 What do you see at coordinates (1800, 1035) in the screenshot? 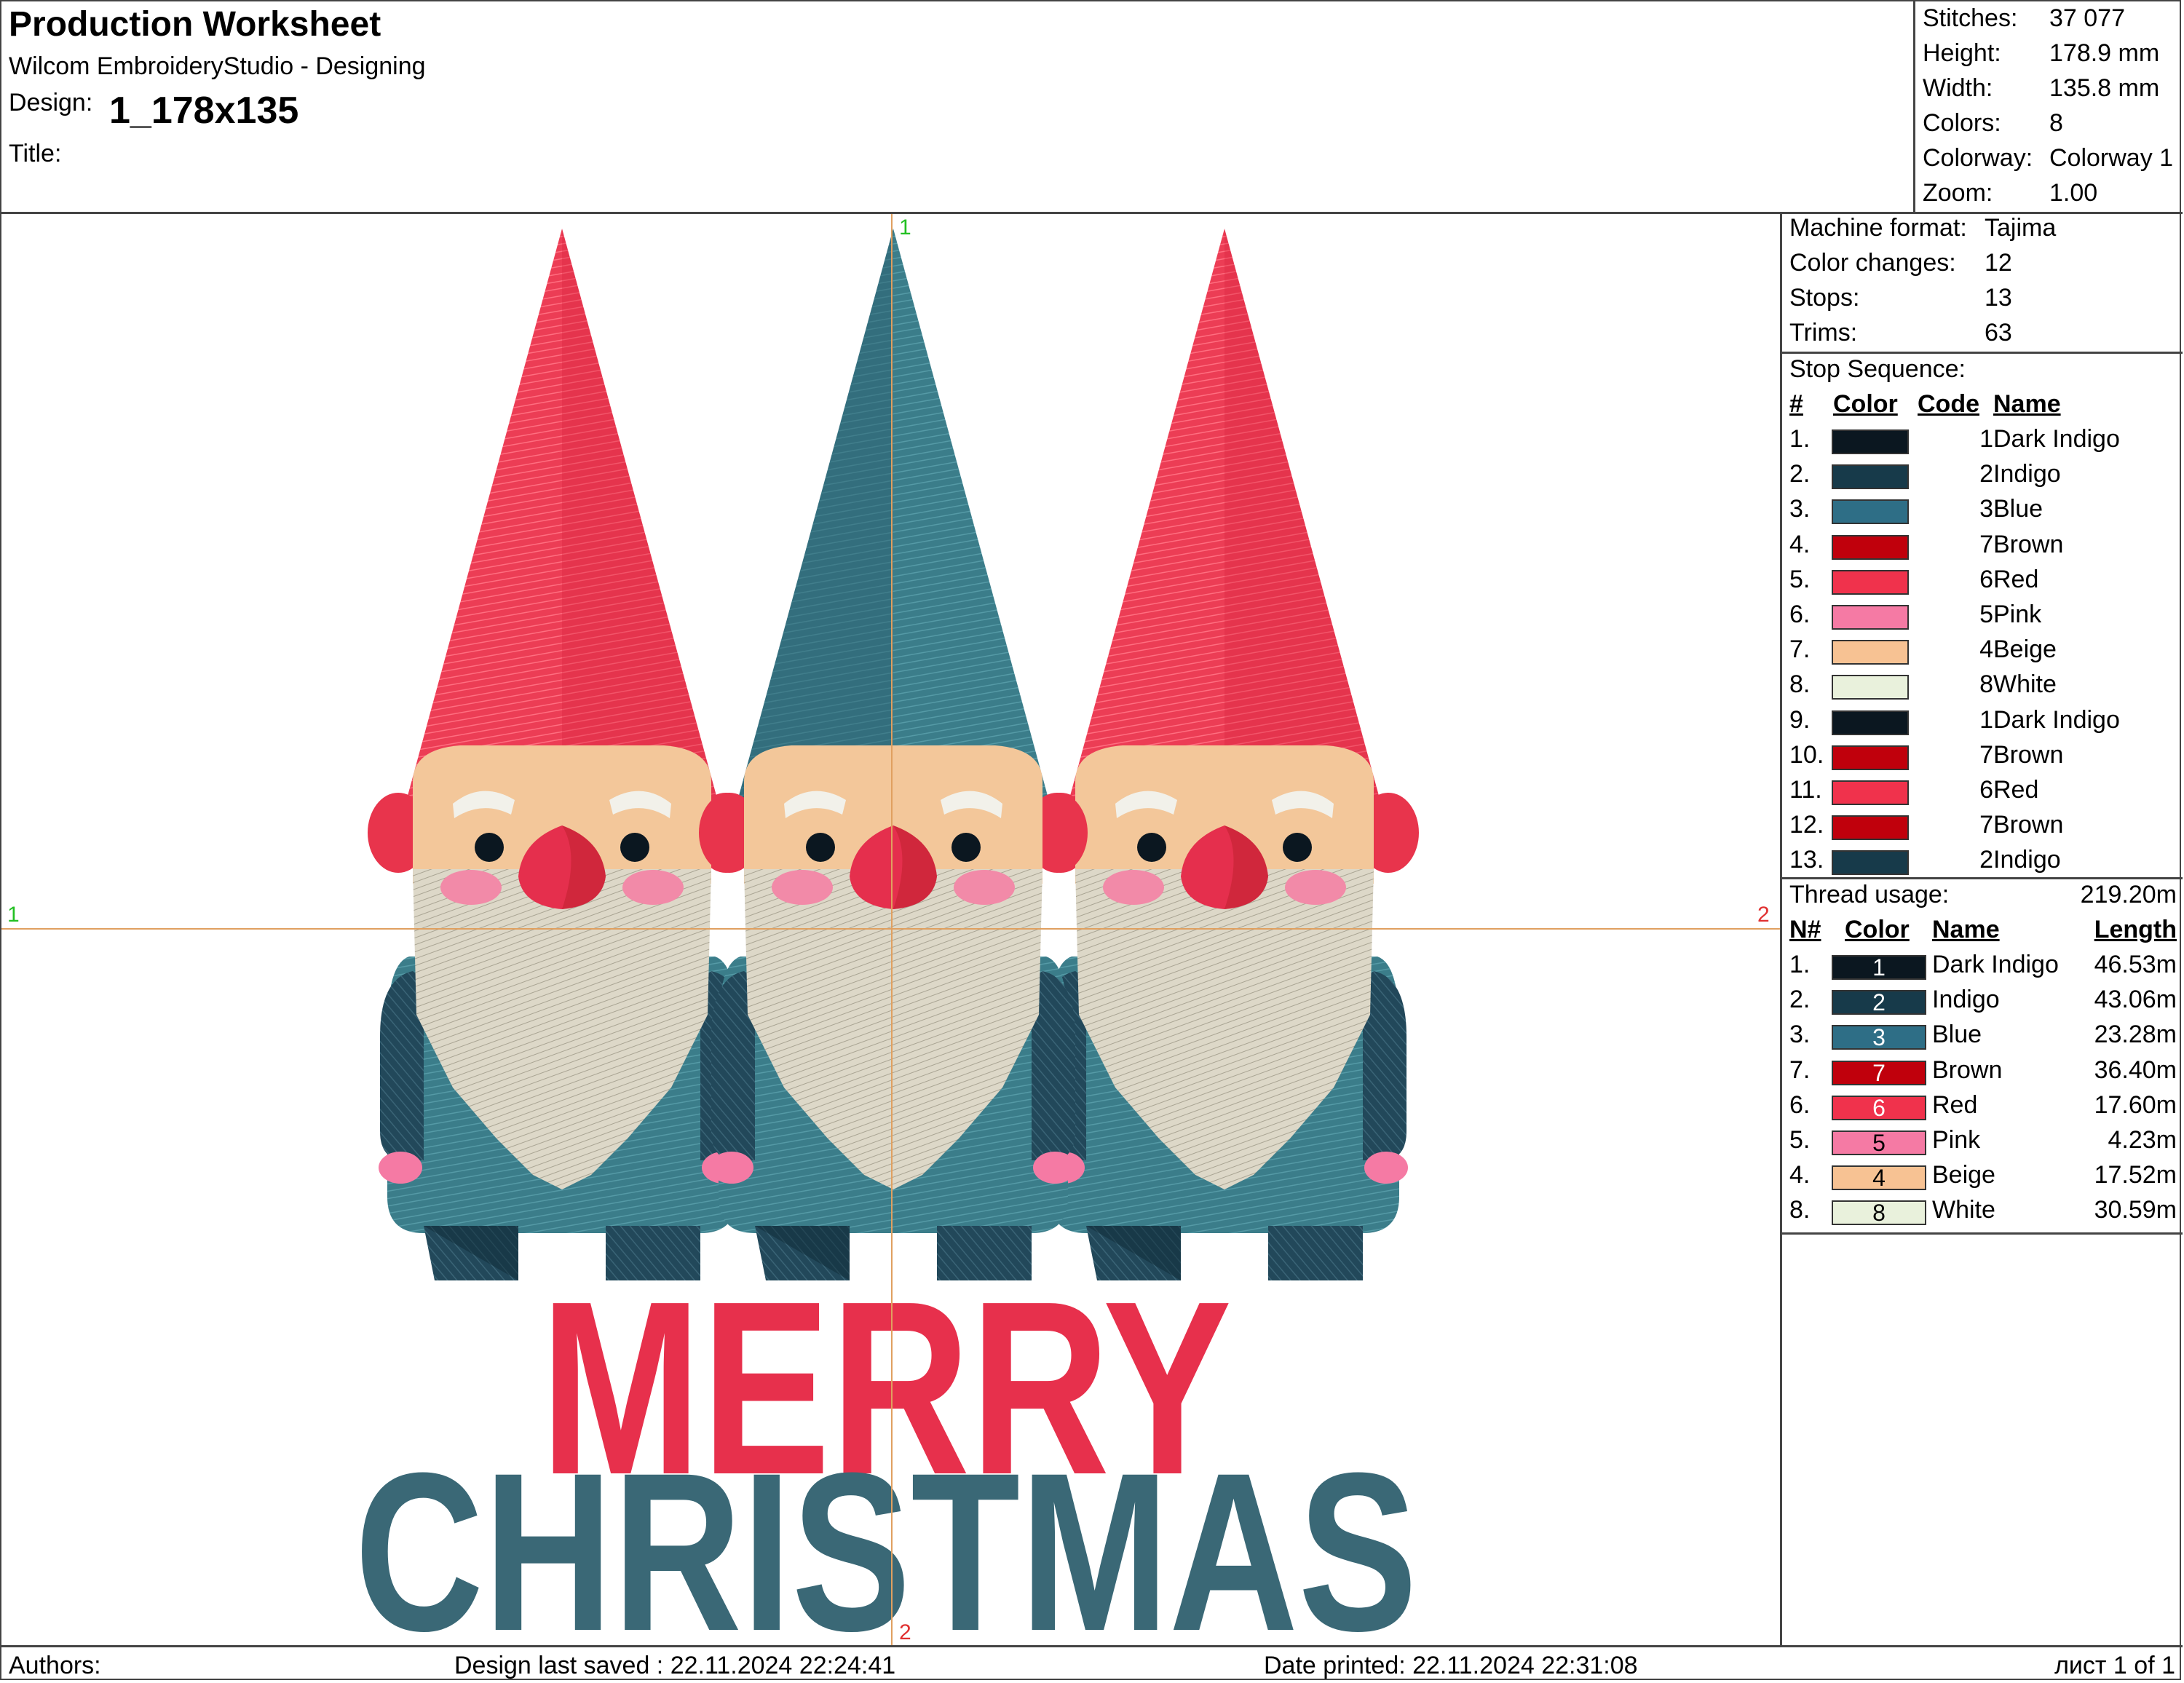
I see `thread-row-num: 3.` at bounding box center [1800, 1035].